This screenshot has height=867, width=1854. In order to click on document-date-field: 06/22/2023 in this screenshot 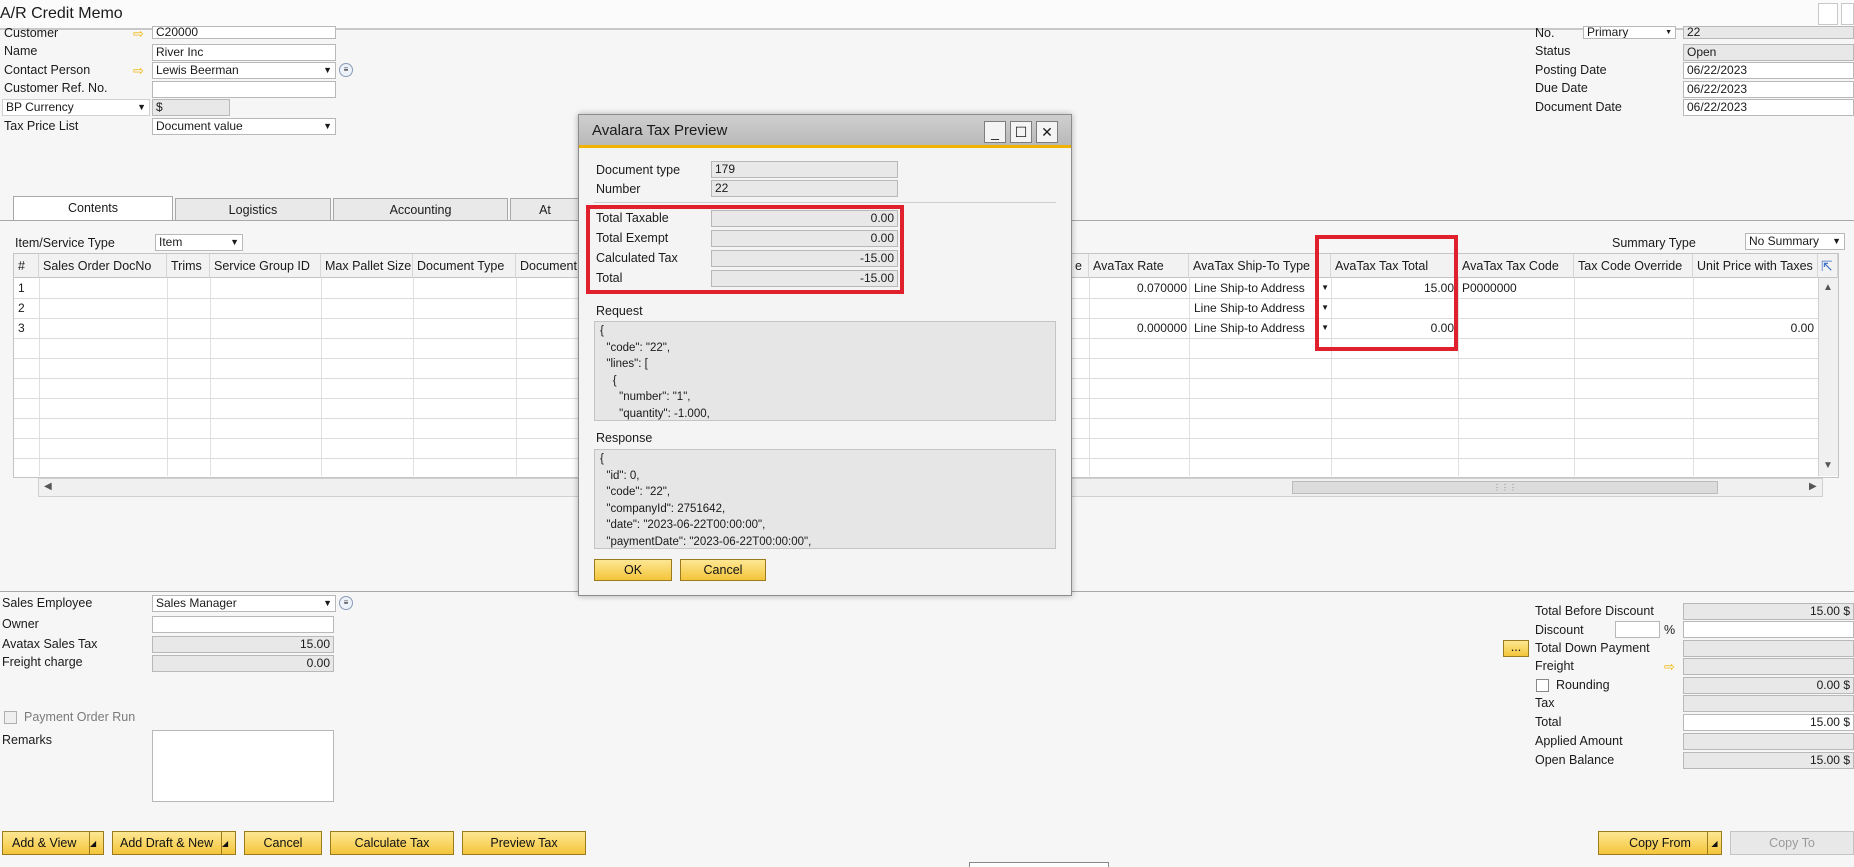, I will do `click(1768, 107)`.